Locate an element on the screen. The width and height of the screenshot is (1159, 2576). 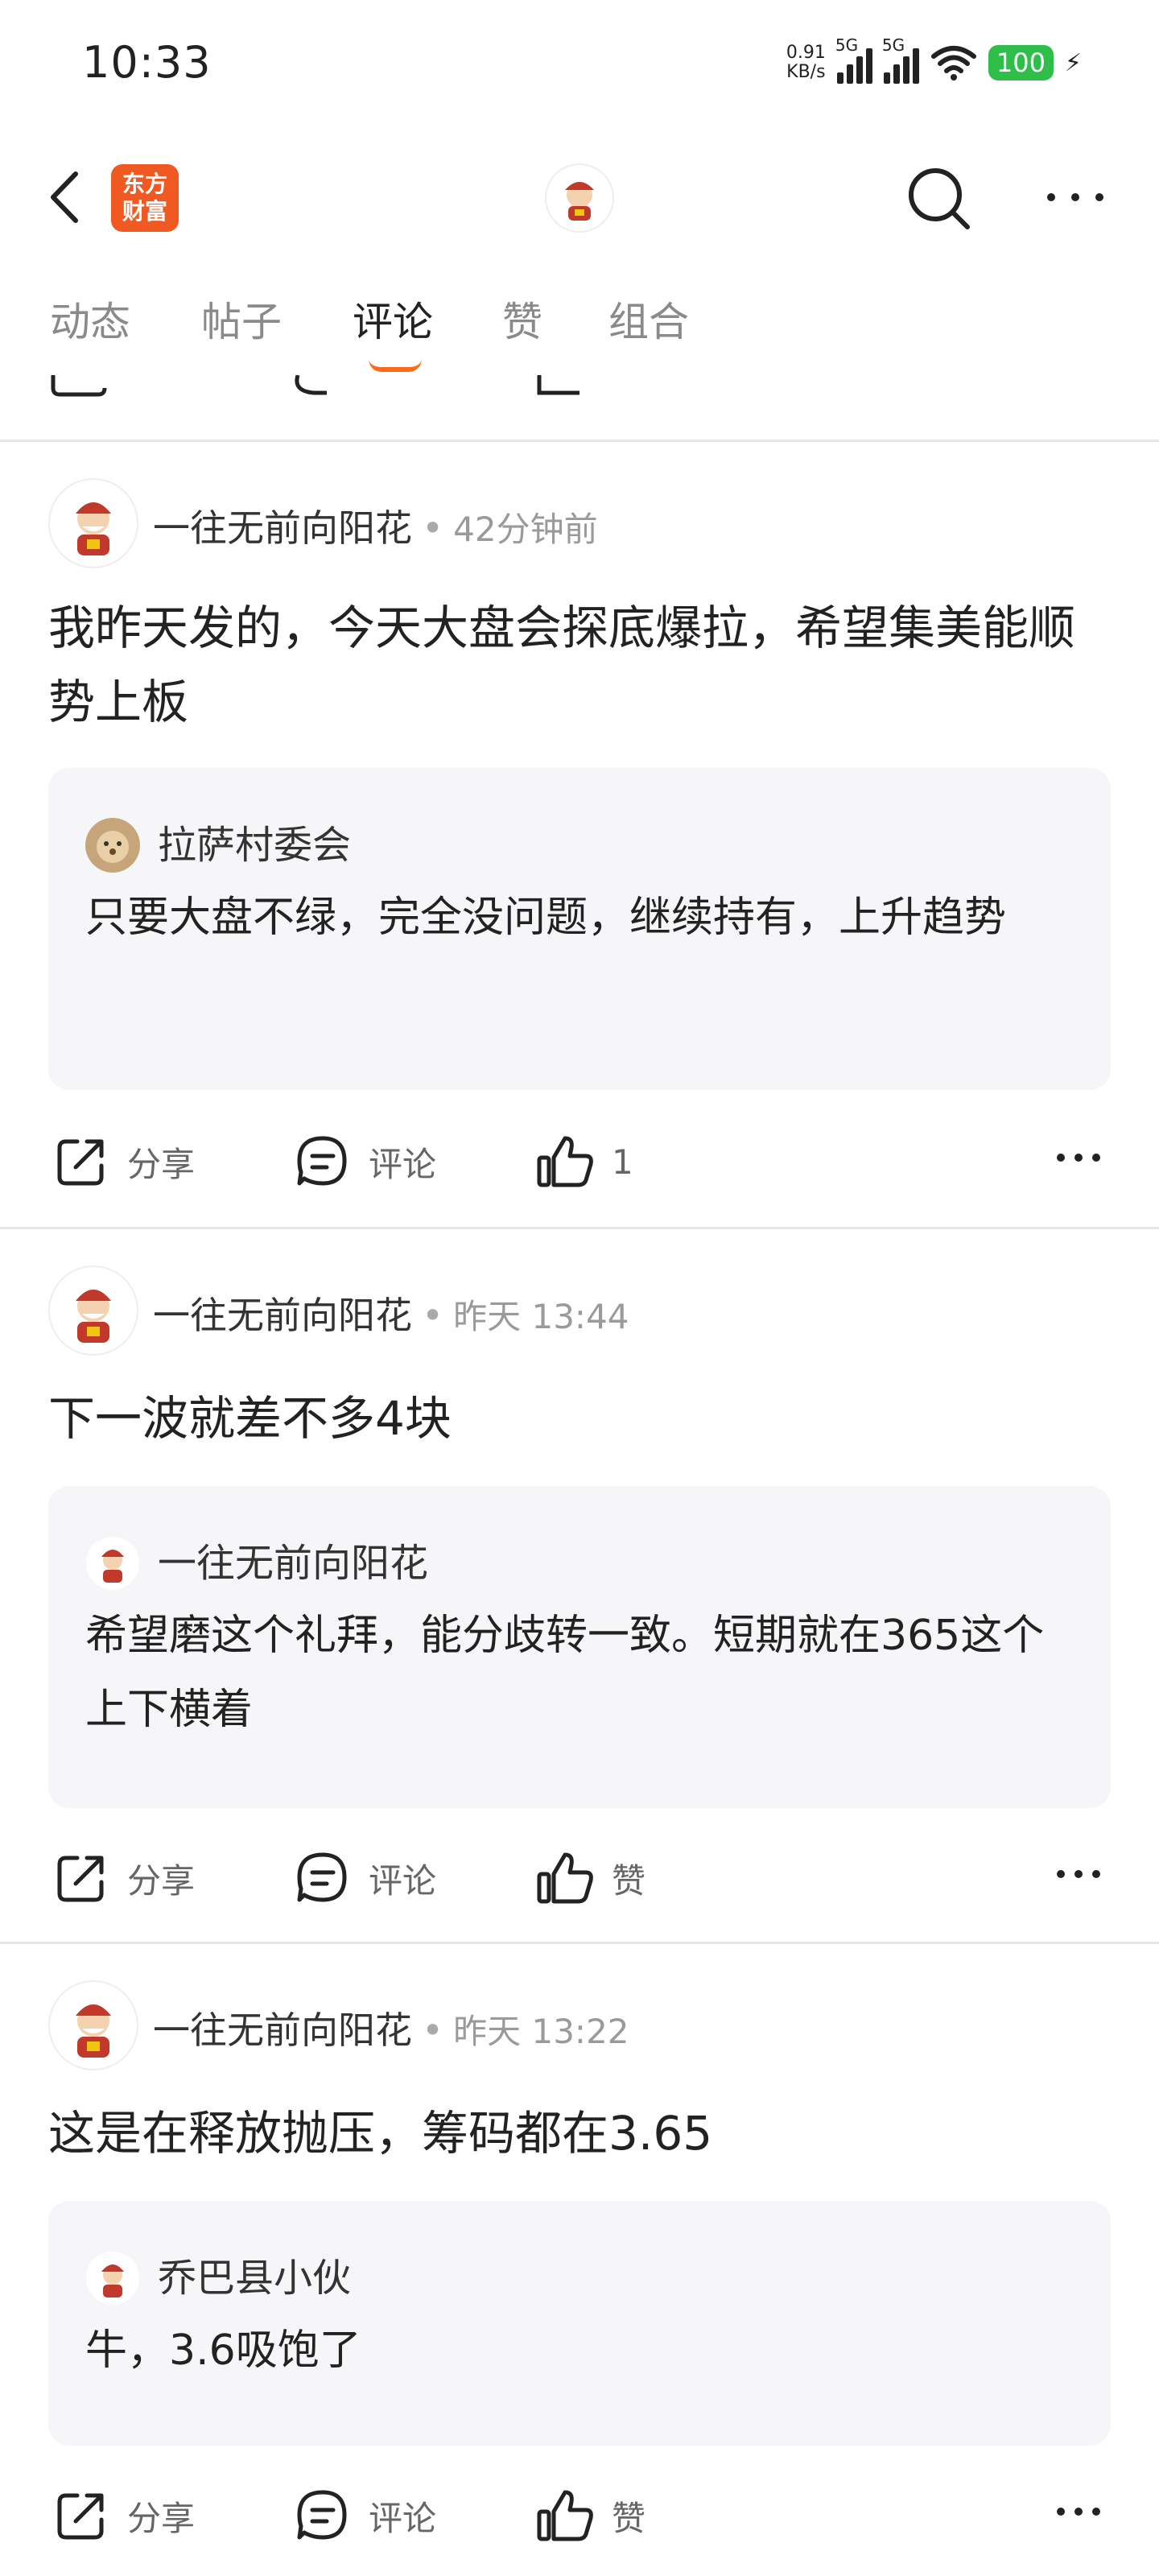
charging-icon: ⚡ is located at coordinates (1073, 62).